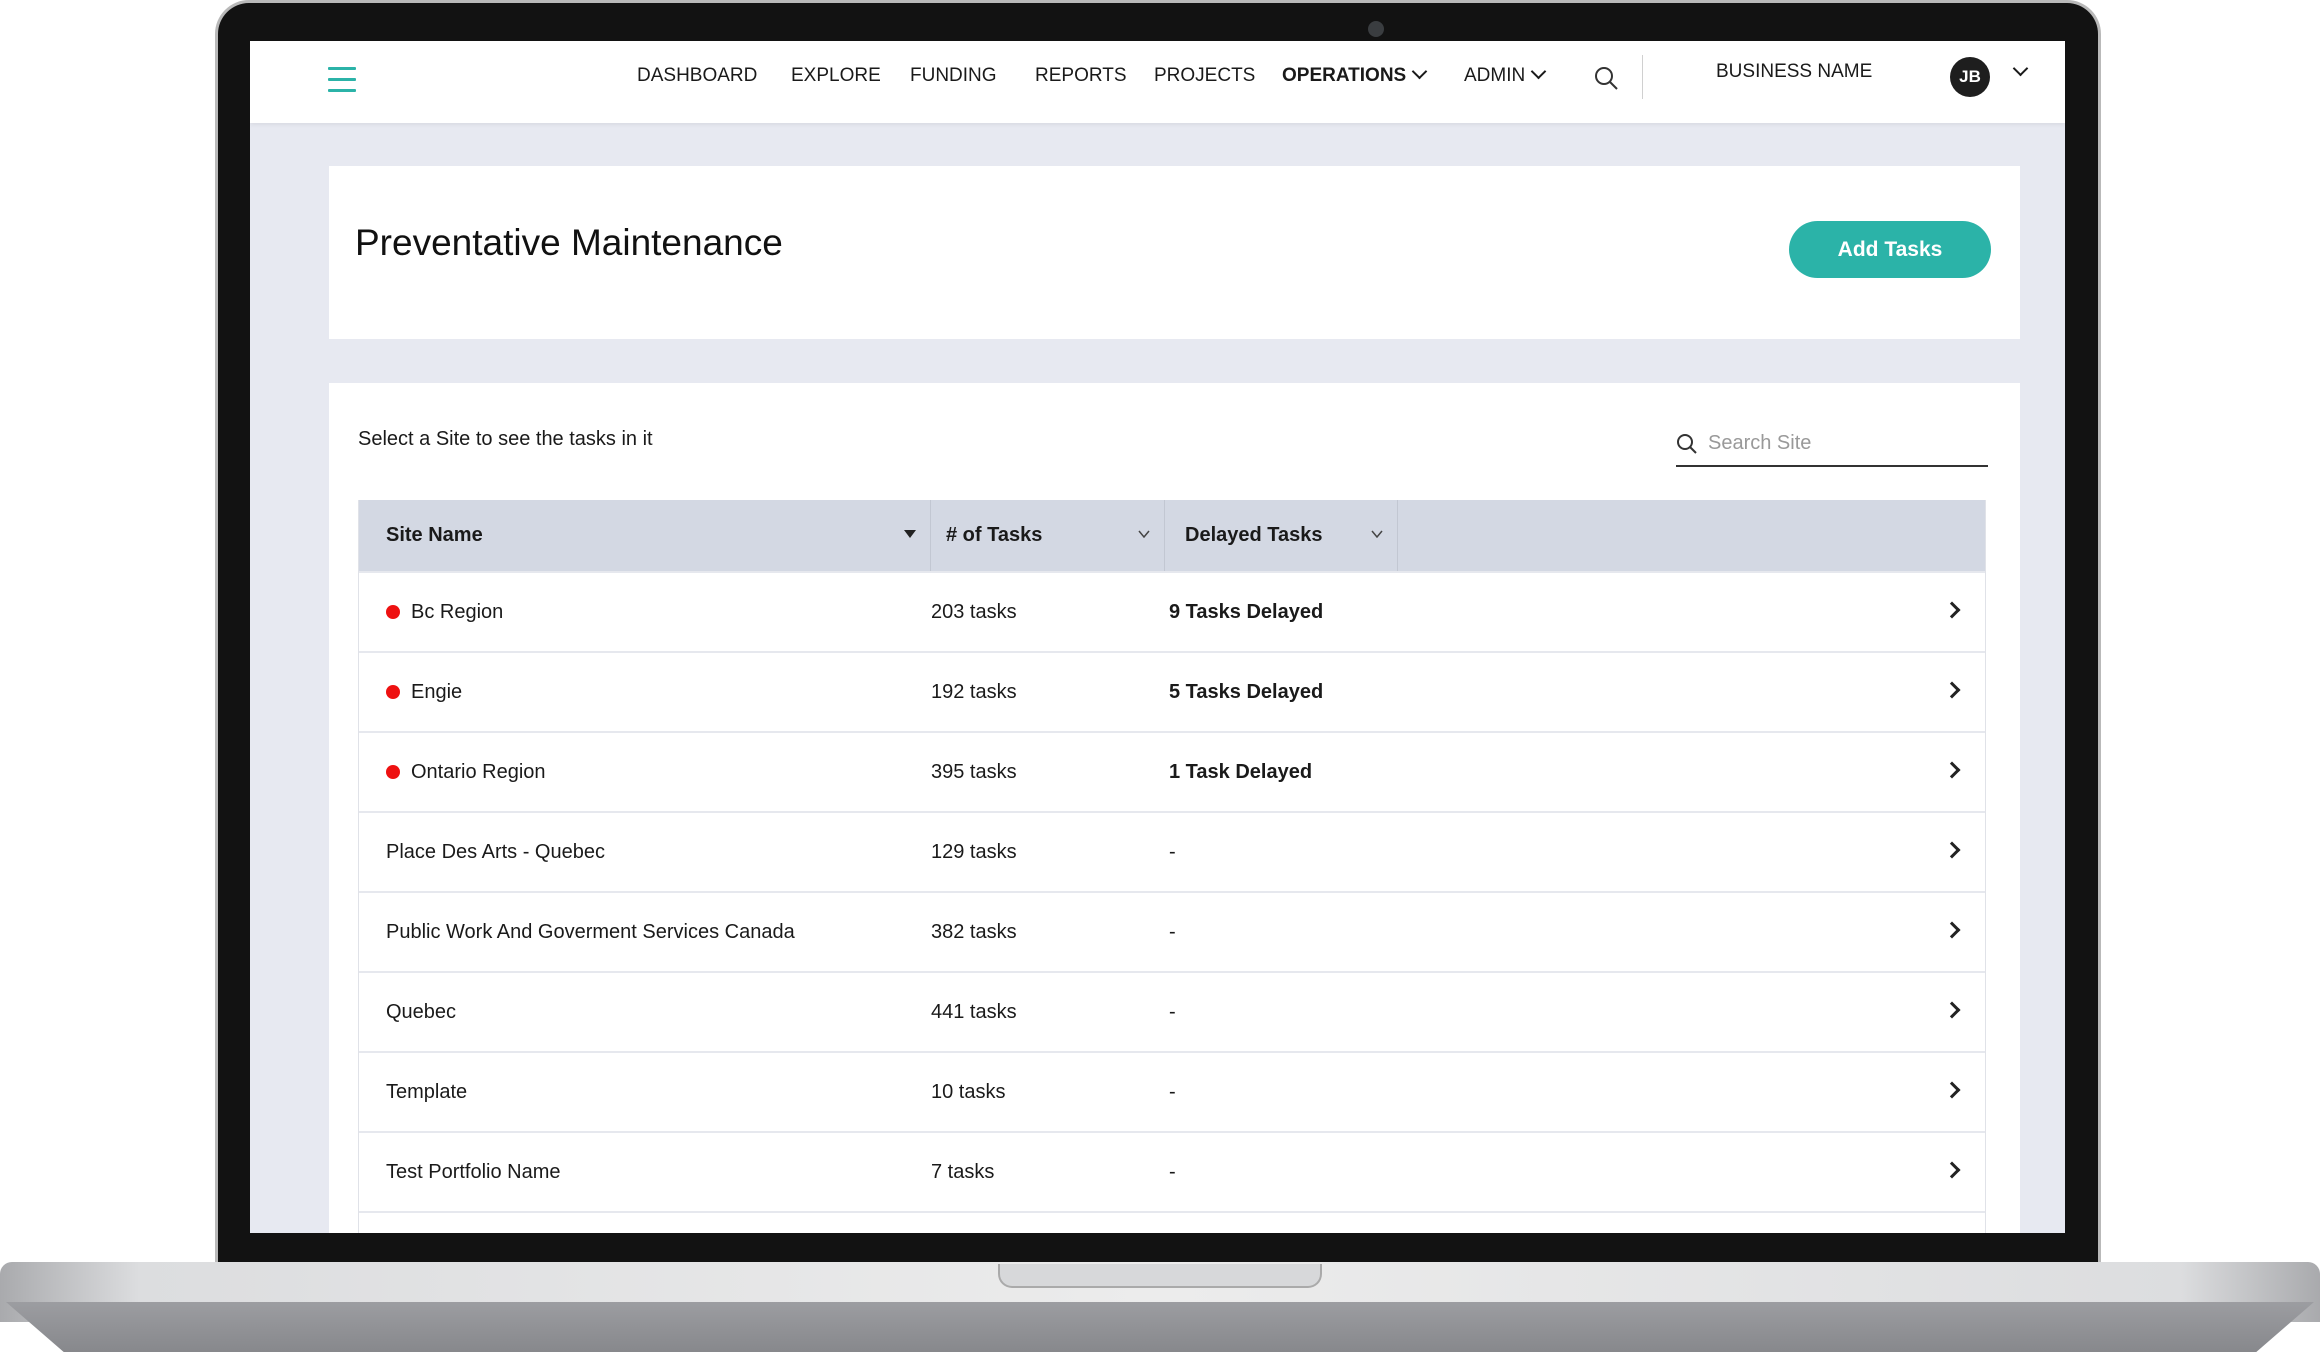 The width and height of the screenshot is (2320, 1362). What do you see at coordinates (974, 611) in the screenshot?
I see `task-count: 203 tasks` at bounding box center [974, 611].